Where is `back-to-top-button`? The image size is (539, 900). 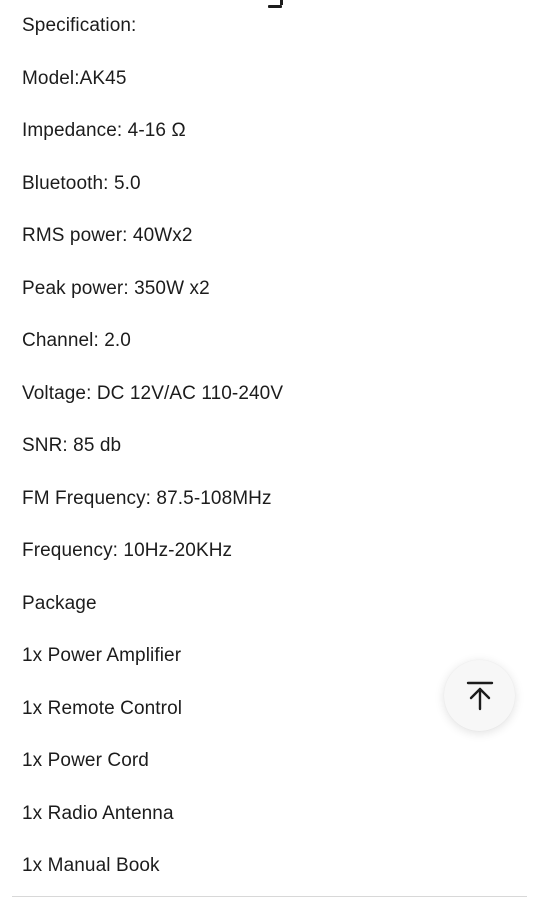
back-to-top-button is located at coordinates (479, 695).